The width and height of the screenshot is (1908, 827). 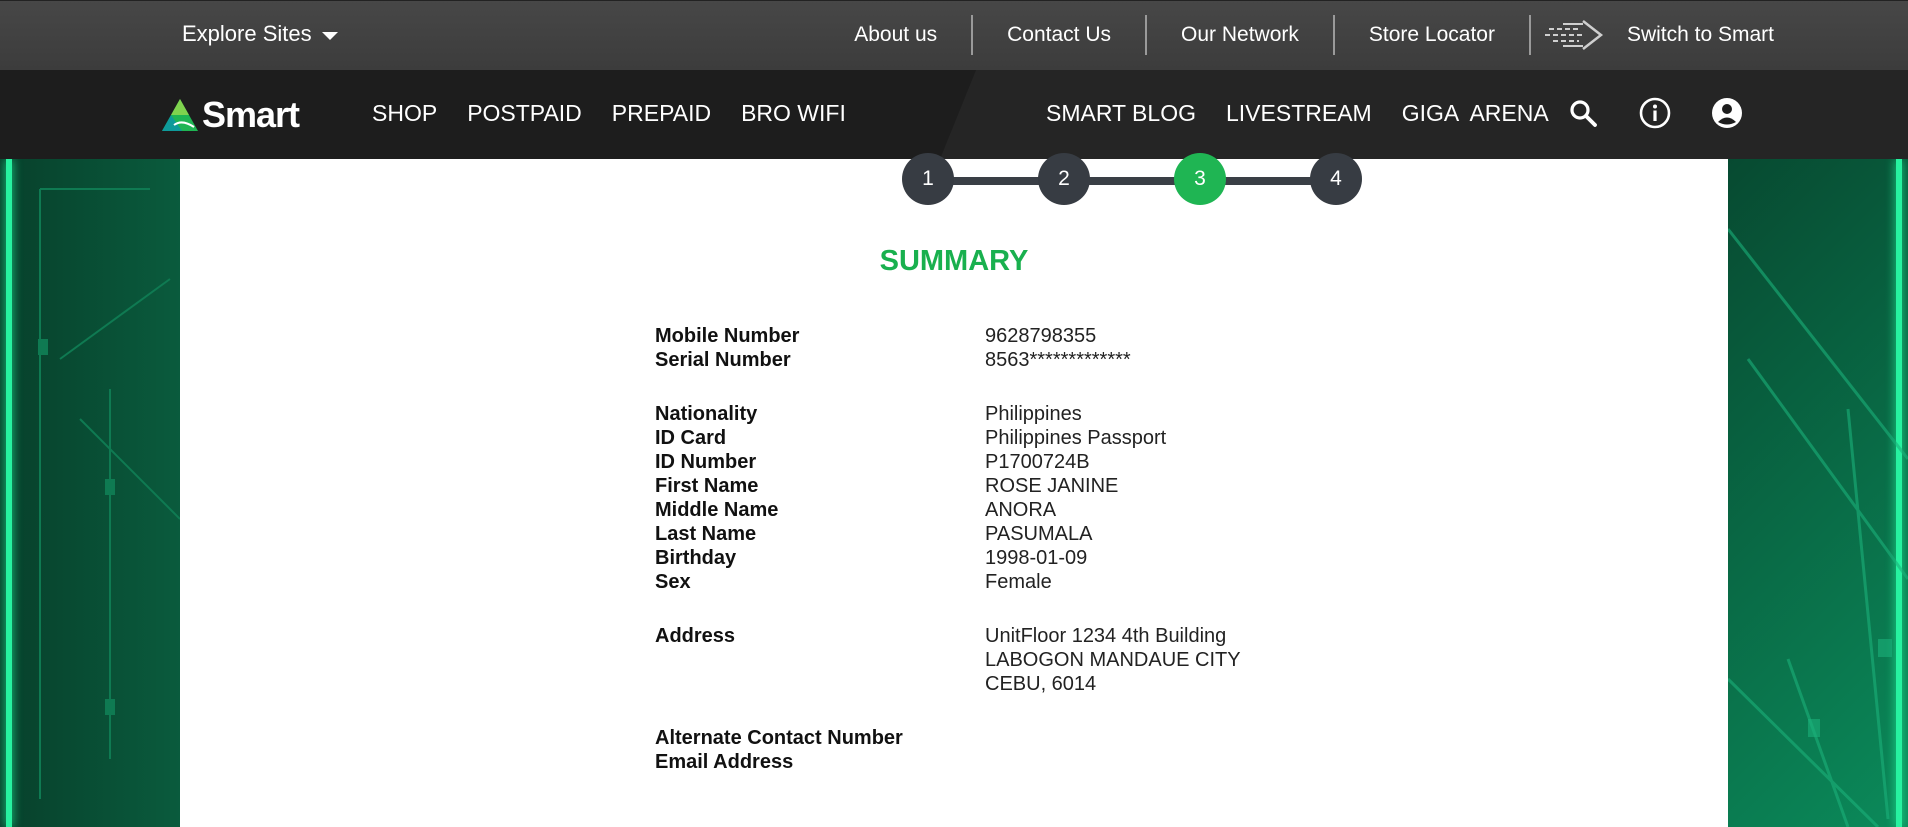 What do you see at coordinates (948, 510) in the screenshot?
I see `middle-name-row: Middle Name ANORA` at bounding box center [948, 510].